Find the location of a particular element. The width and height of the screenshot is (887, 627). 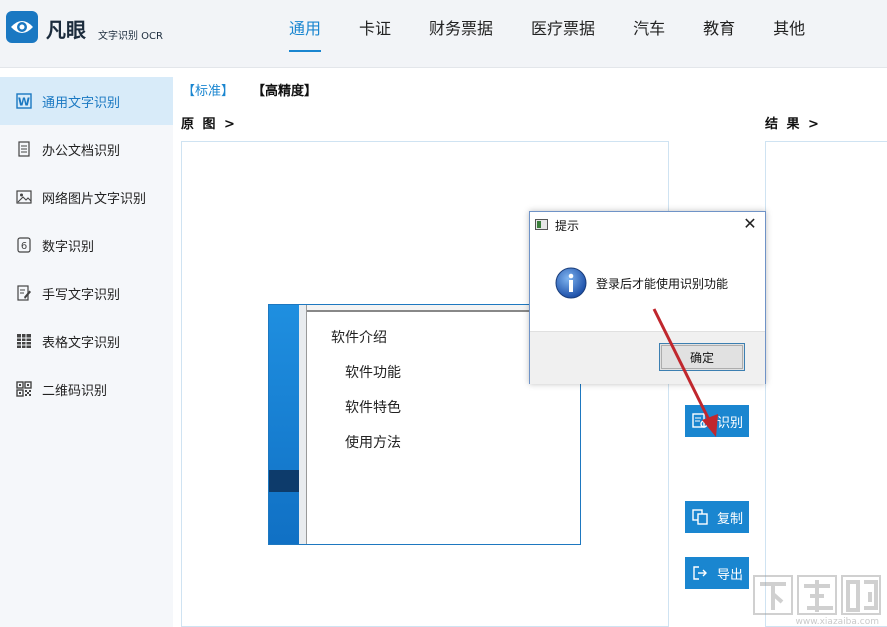

mode-tab-standard: 【标准】 is located at coordinates (208, 89).